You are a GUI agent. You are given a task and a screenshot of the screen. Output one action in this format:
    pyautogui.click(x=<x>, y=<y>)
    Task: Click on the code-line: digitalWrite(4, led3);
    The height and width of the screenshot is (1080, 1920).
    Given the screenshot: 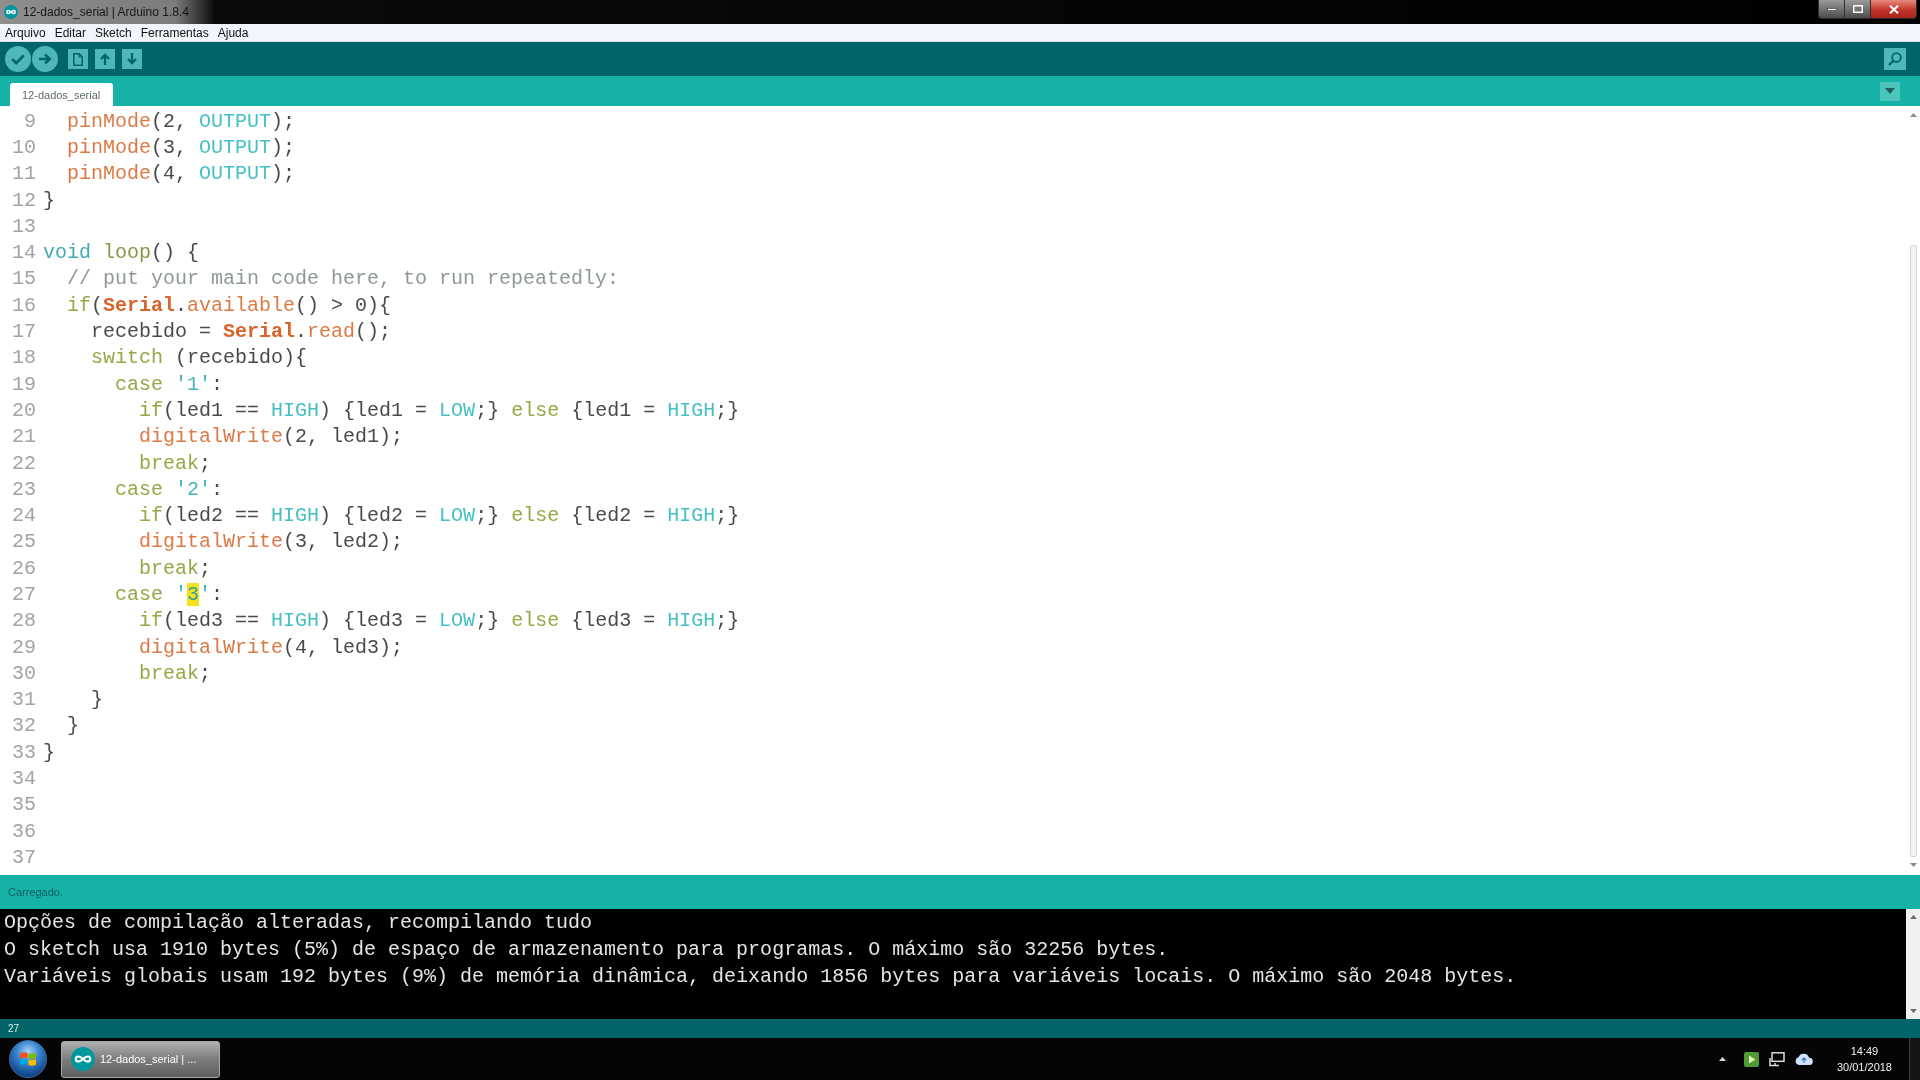 What is the action you would take?
    pyautogui.click(x=271, y=647)
    